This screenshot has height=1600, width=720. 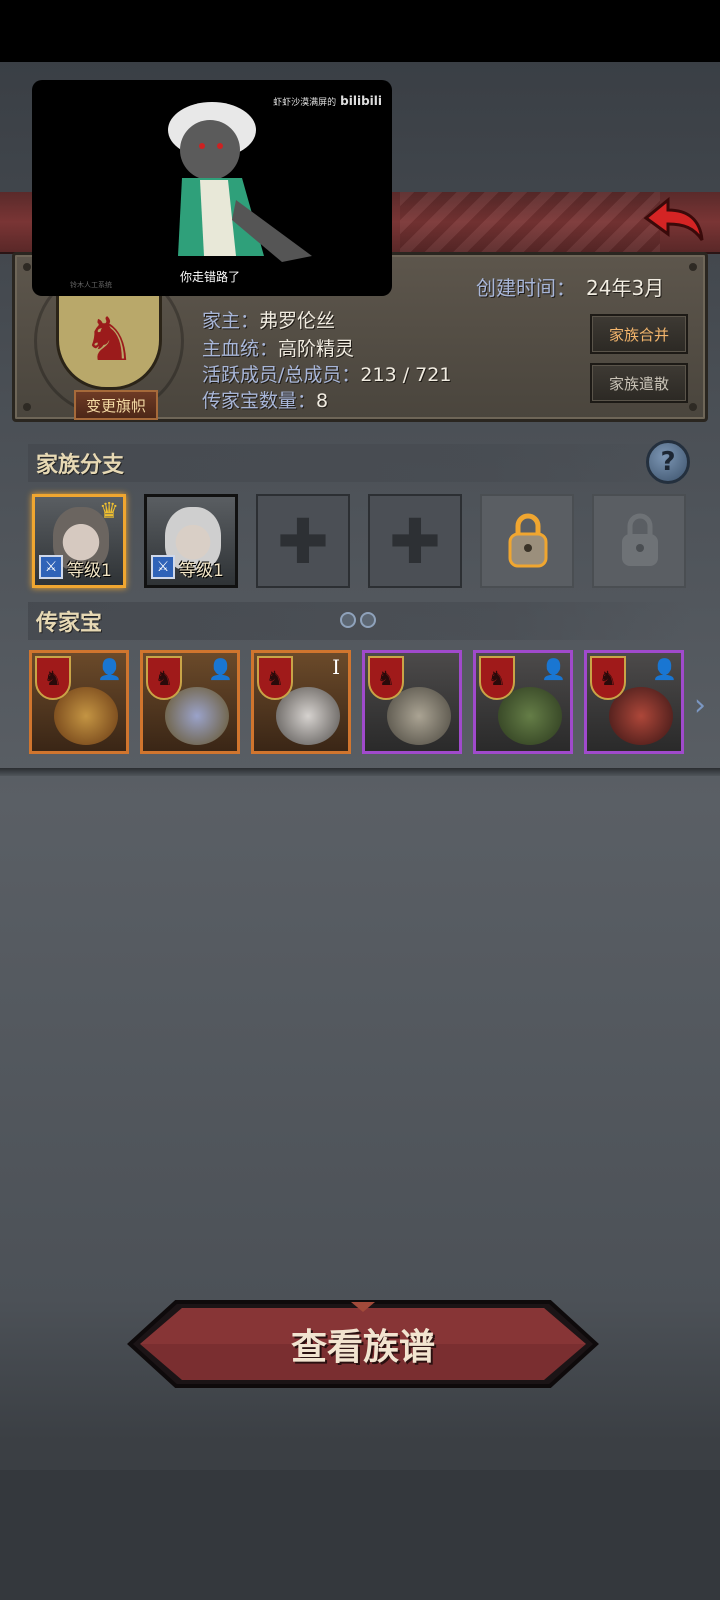 What do you see at coordinates (79, 541) in the screenshot?
I see `branch-slot-1: ♛ ⚔ 等级1` at bounding box center [79, 541].